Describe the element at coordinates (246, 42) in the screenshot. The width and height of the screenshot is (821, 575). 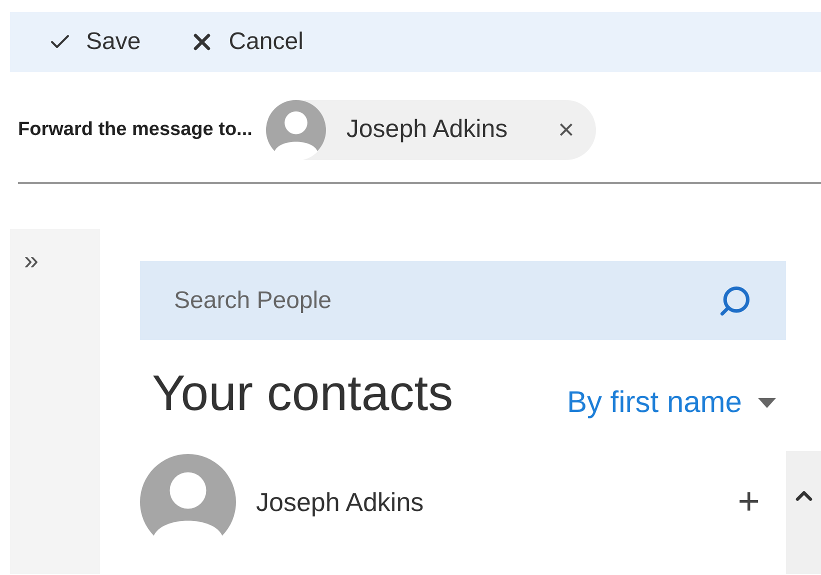
I see `cancel-button: Cancel` at that location.